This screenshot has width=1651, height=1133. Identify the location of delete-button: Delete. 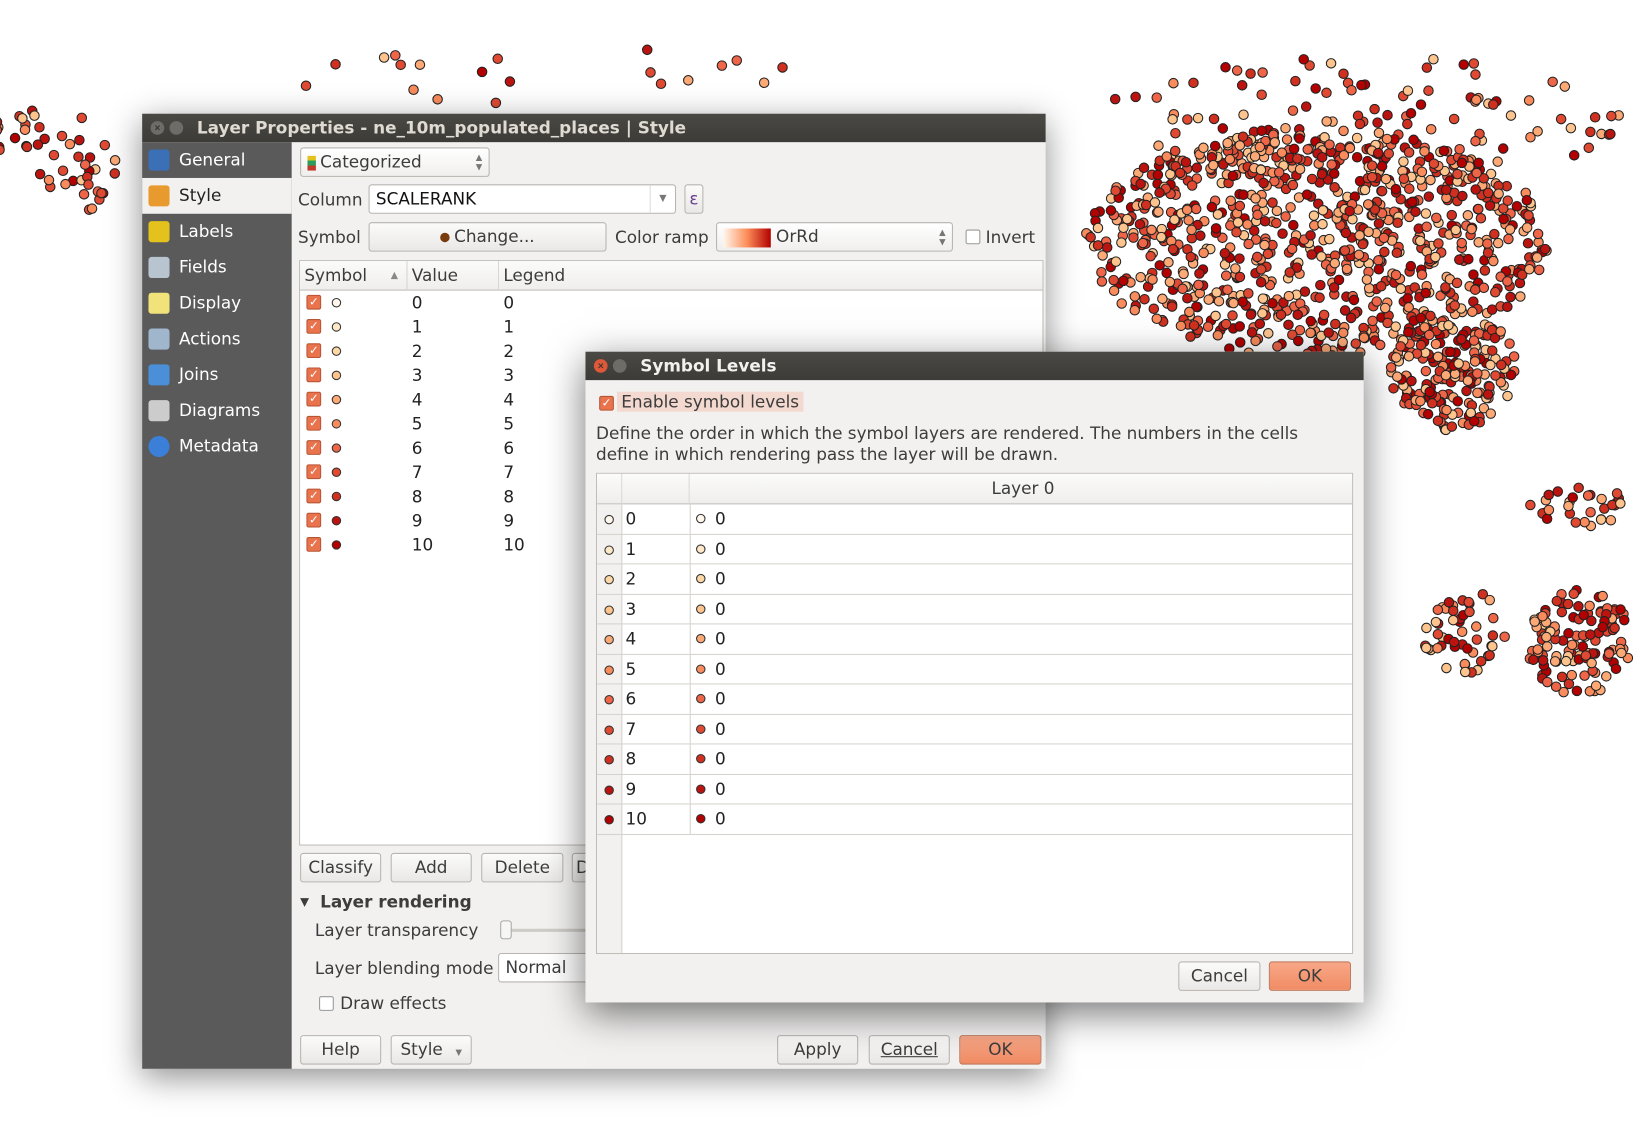
(522, 867).